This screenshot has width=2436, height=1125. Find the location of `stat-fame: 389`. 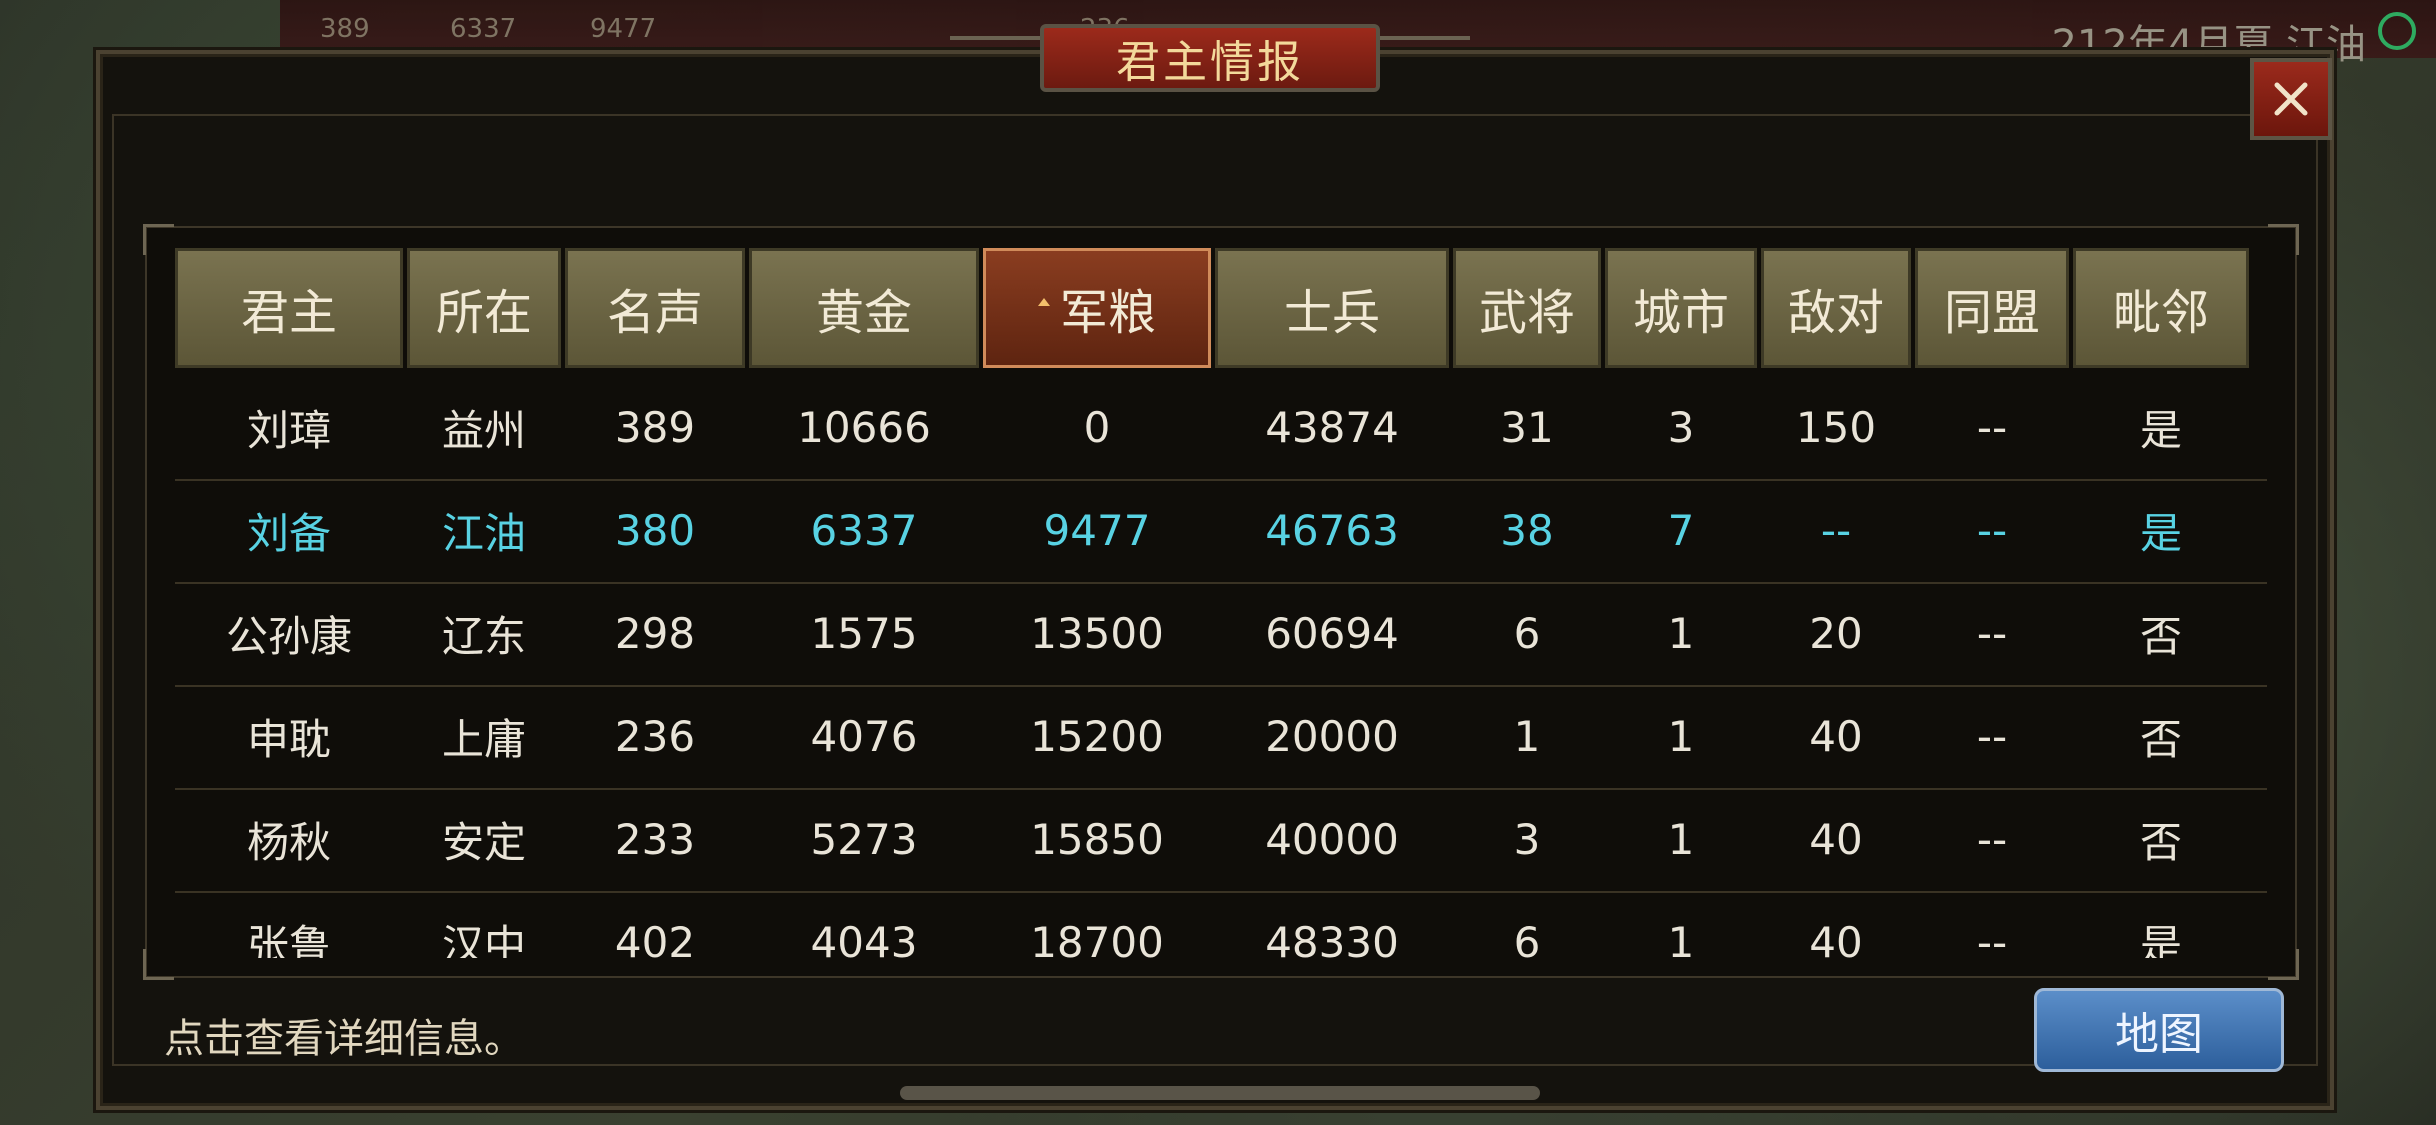

stat-fame: 389 is located at coordinates (345, 29).